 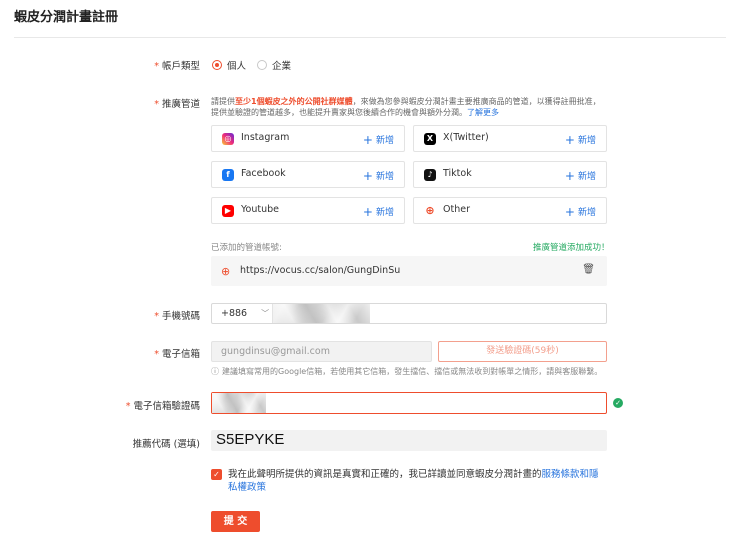 What do you see at coordinates (177, 354) in the screenshot?
I see `email-label: * 電子信箱` at bounding box center [177, 354].